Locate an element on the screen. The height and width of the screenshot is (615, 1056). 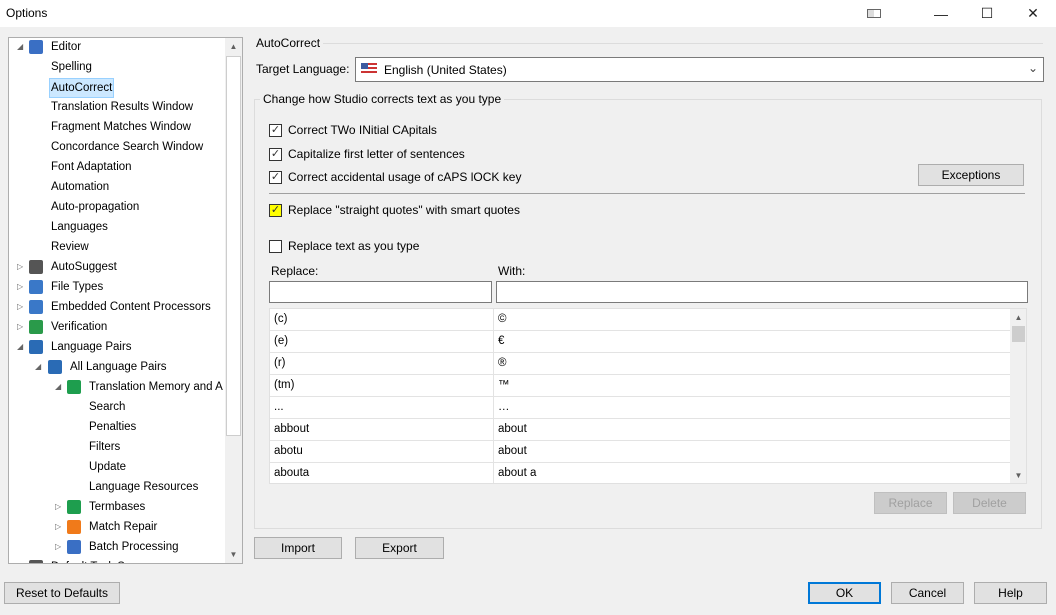
help-button: Help is located at coordinates (1010, 593).